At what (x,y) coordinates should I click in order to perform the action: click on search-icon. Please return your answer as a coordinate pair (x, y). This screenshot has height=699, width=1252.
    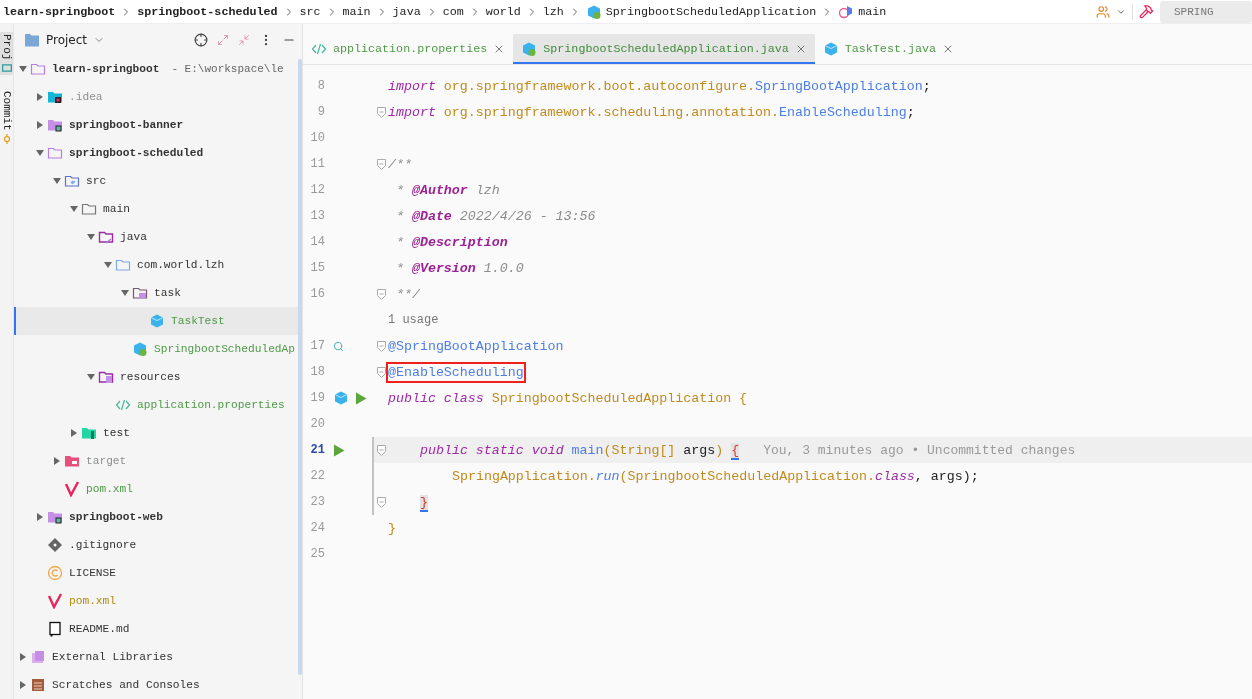
    Looking at the image, I should click on (338, 346).